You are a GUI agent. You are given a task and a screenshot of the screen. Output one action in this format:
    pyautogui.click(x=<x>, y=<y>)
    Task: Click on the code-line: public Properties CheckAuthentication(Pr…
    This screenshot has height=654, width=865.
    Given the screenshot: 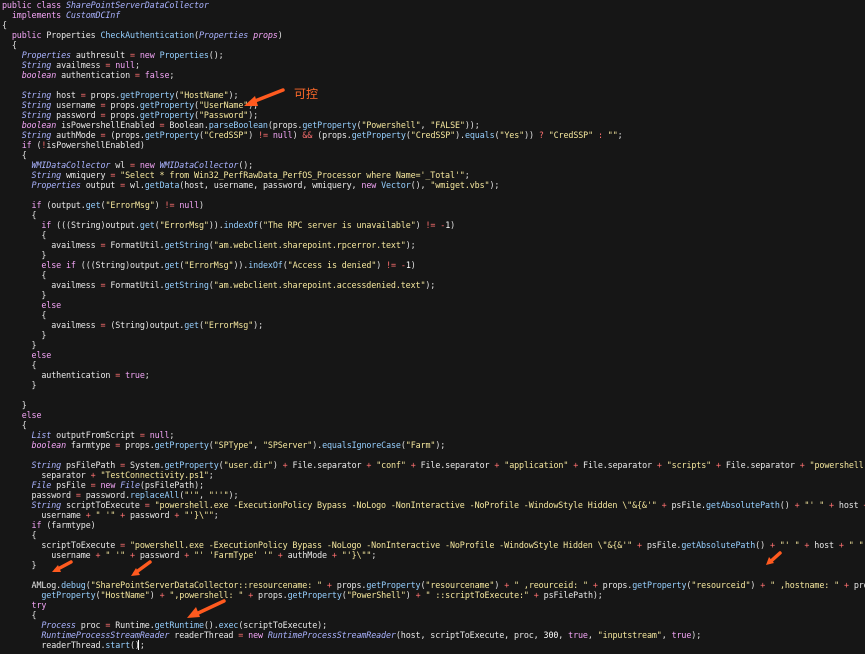 What is the action you would take?
    pyautogui.click(x=142, y=35)
    